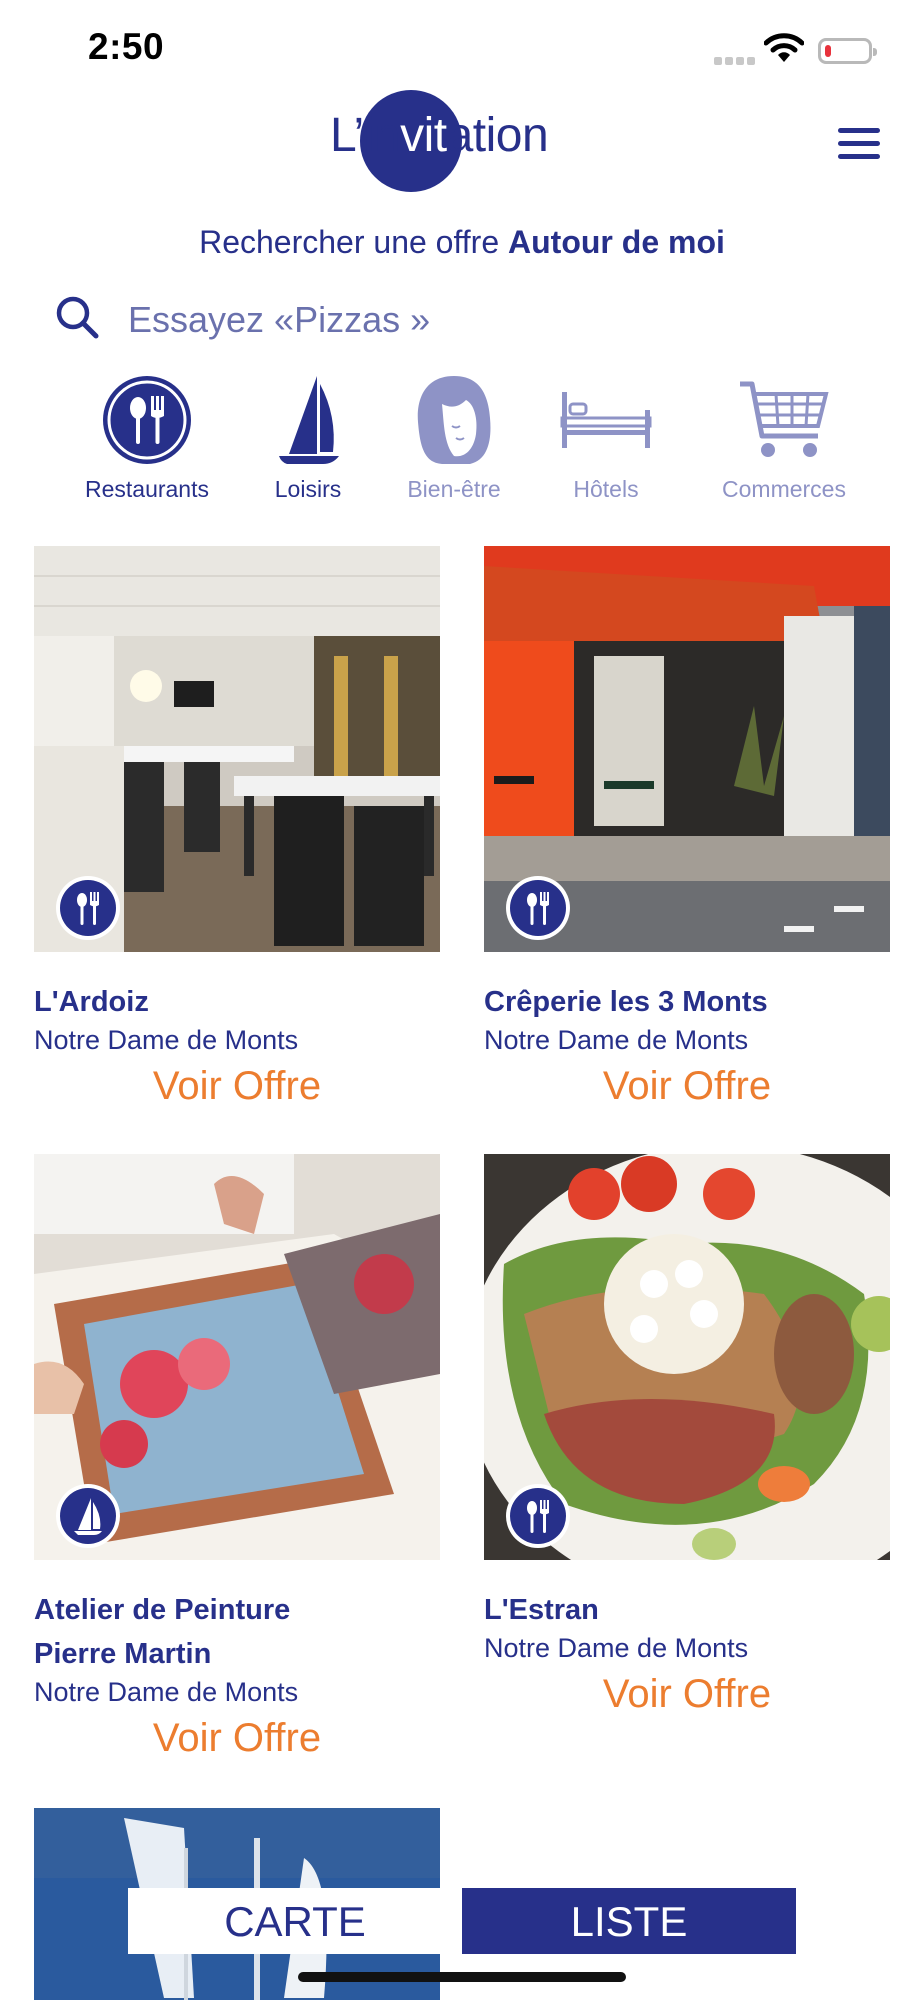  I want to click on category-restaurants: Restaurants, so click(147, 437).